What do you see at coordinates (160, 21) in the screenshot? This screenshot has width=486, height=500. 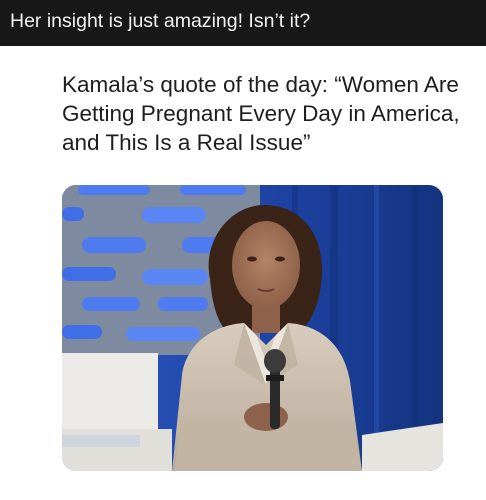 I see `post-caption: Her insight is just amazing! Isn’t it?` at bounding box center [160, 21].